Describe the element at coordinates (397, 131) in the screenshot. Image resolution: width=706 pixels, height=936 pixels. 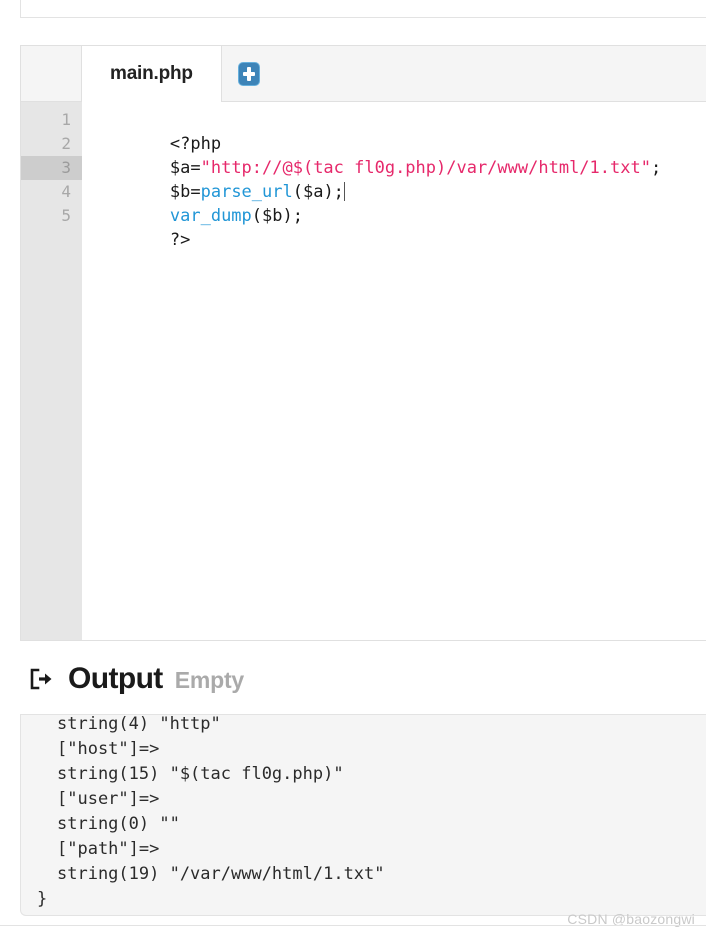
I see `code-line-1: <?php` at that location.